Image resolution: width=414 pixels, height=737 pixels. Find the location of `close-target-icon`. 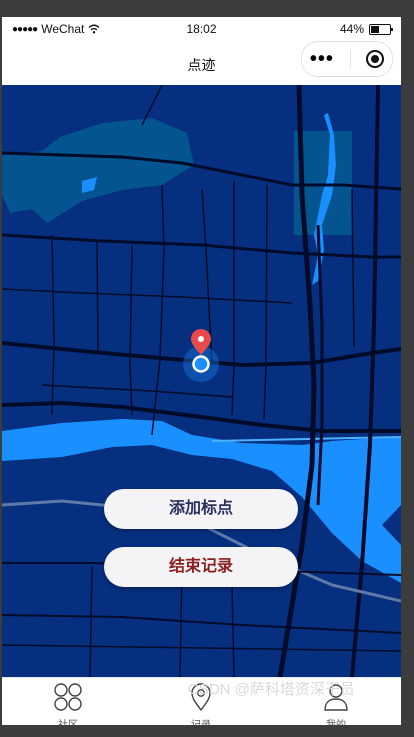

close-target-icon is located at coordinates (375, 59).